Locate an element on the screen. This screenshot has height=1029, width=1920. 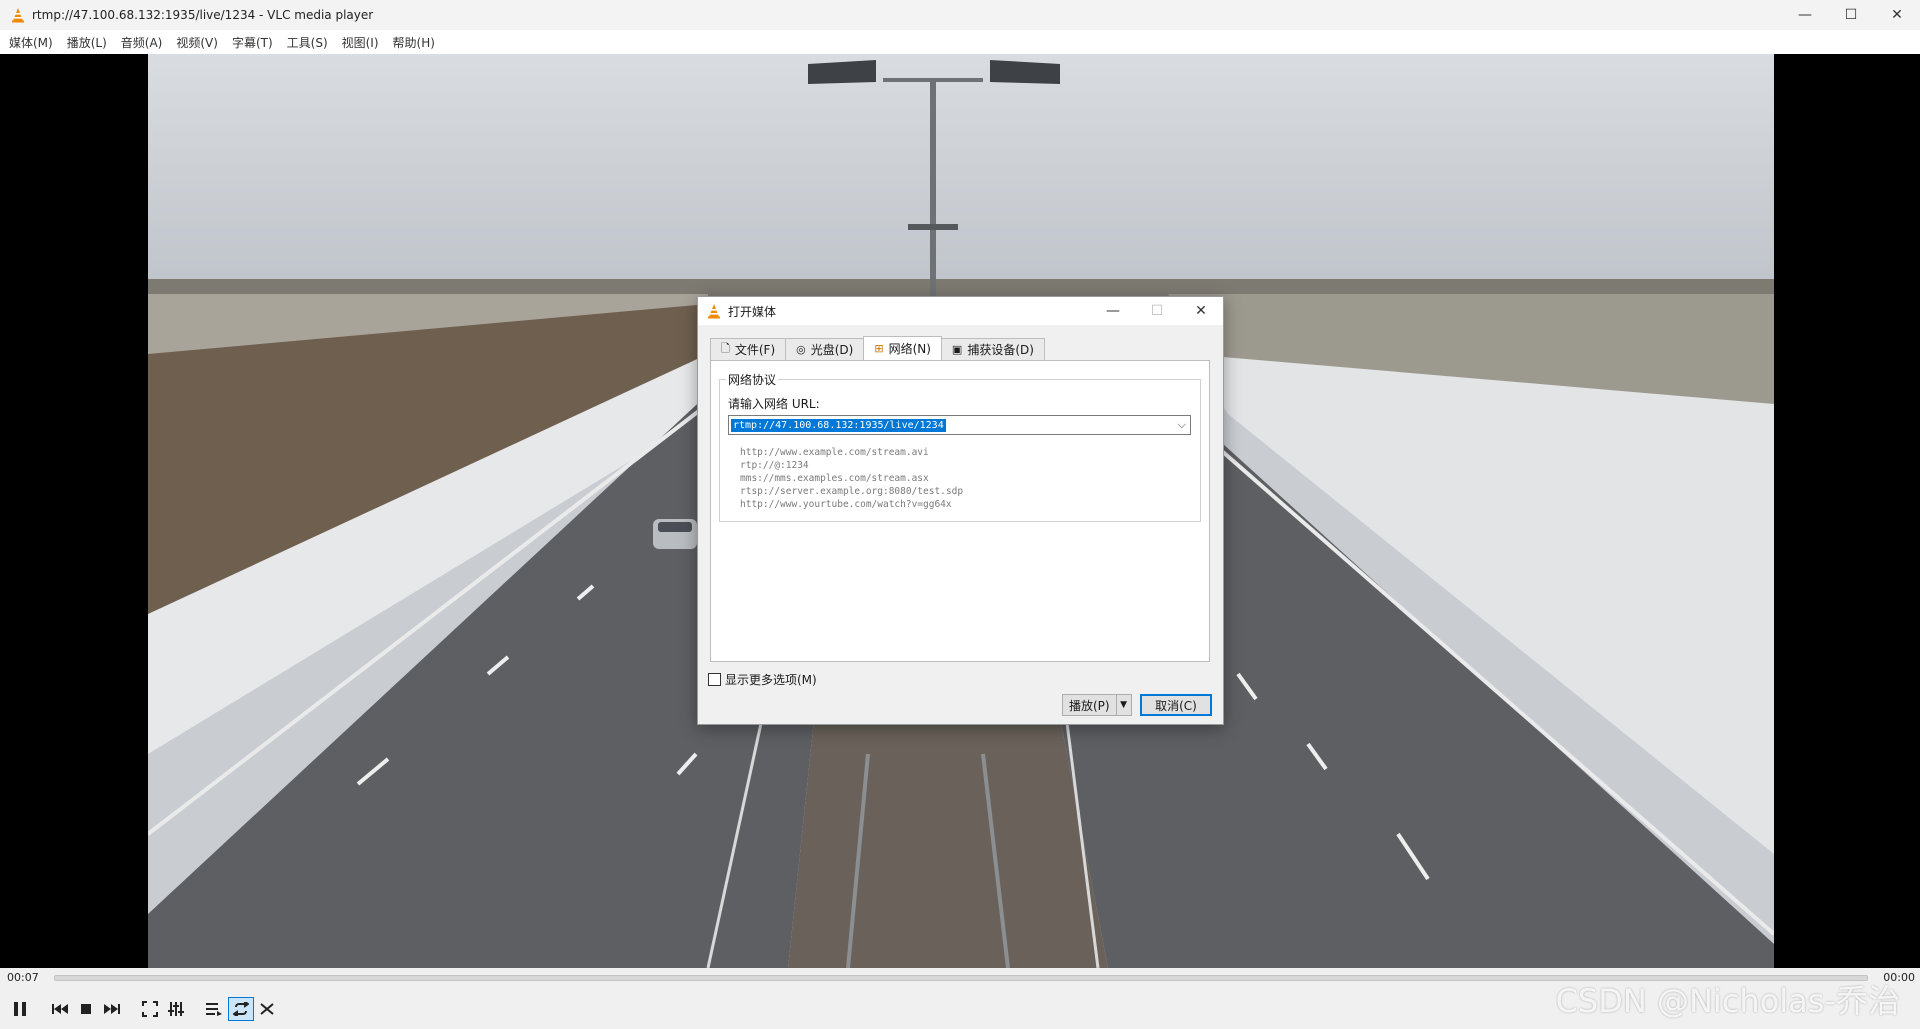
dialog-close-button: ✕ is located at coordinates (1201, 311).